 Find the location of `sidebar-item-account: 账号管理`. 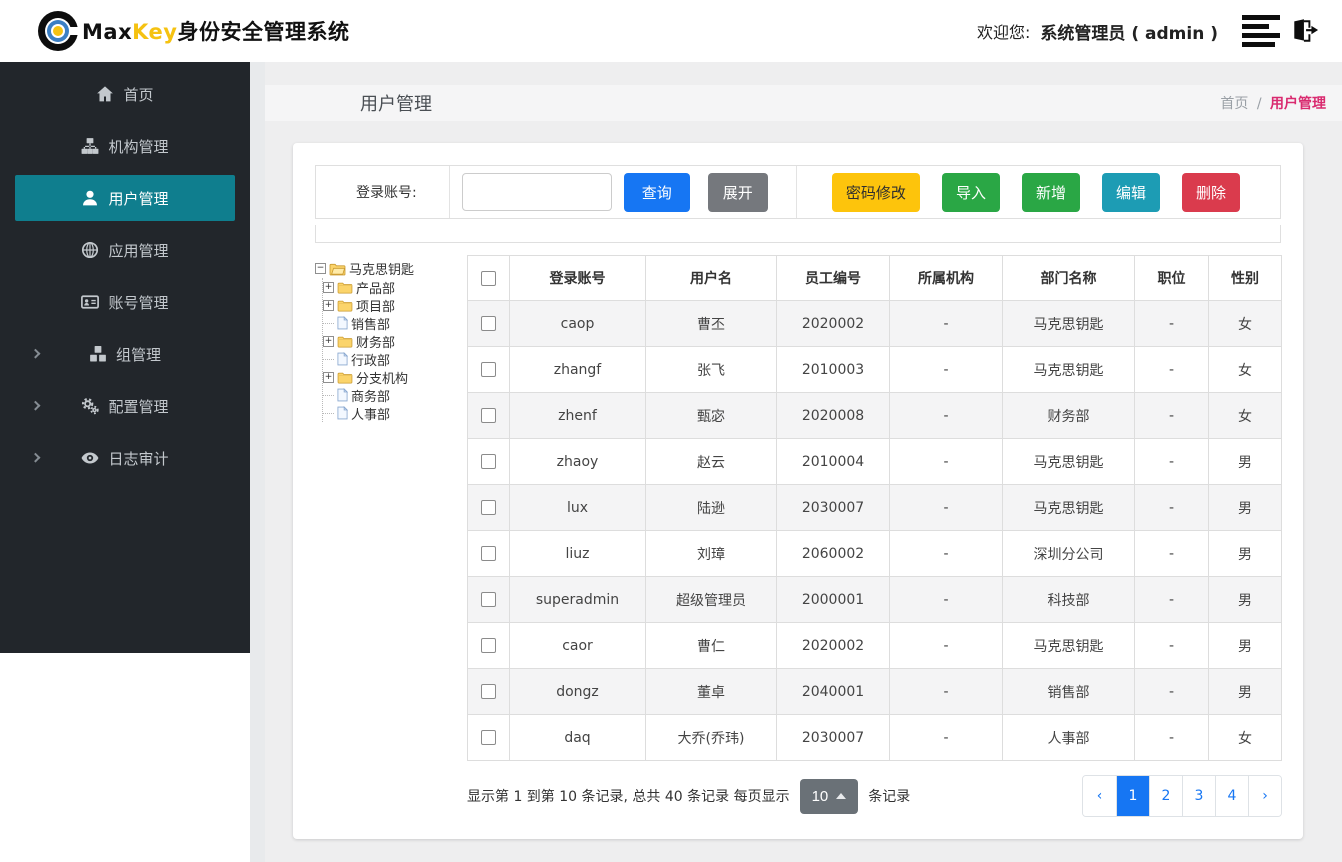

sidebar-item-account: 账号管理 is located at coordinates (125, 302).